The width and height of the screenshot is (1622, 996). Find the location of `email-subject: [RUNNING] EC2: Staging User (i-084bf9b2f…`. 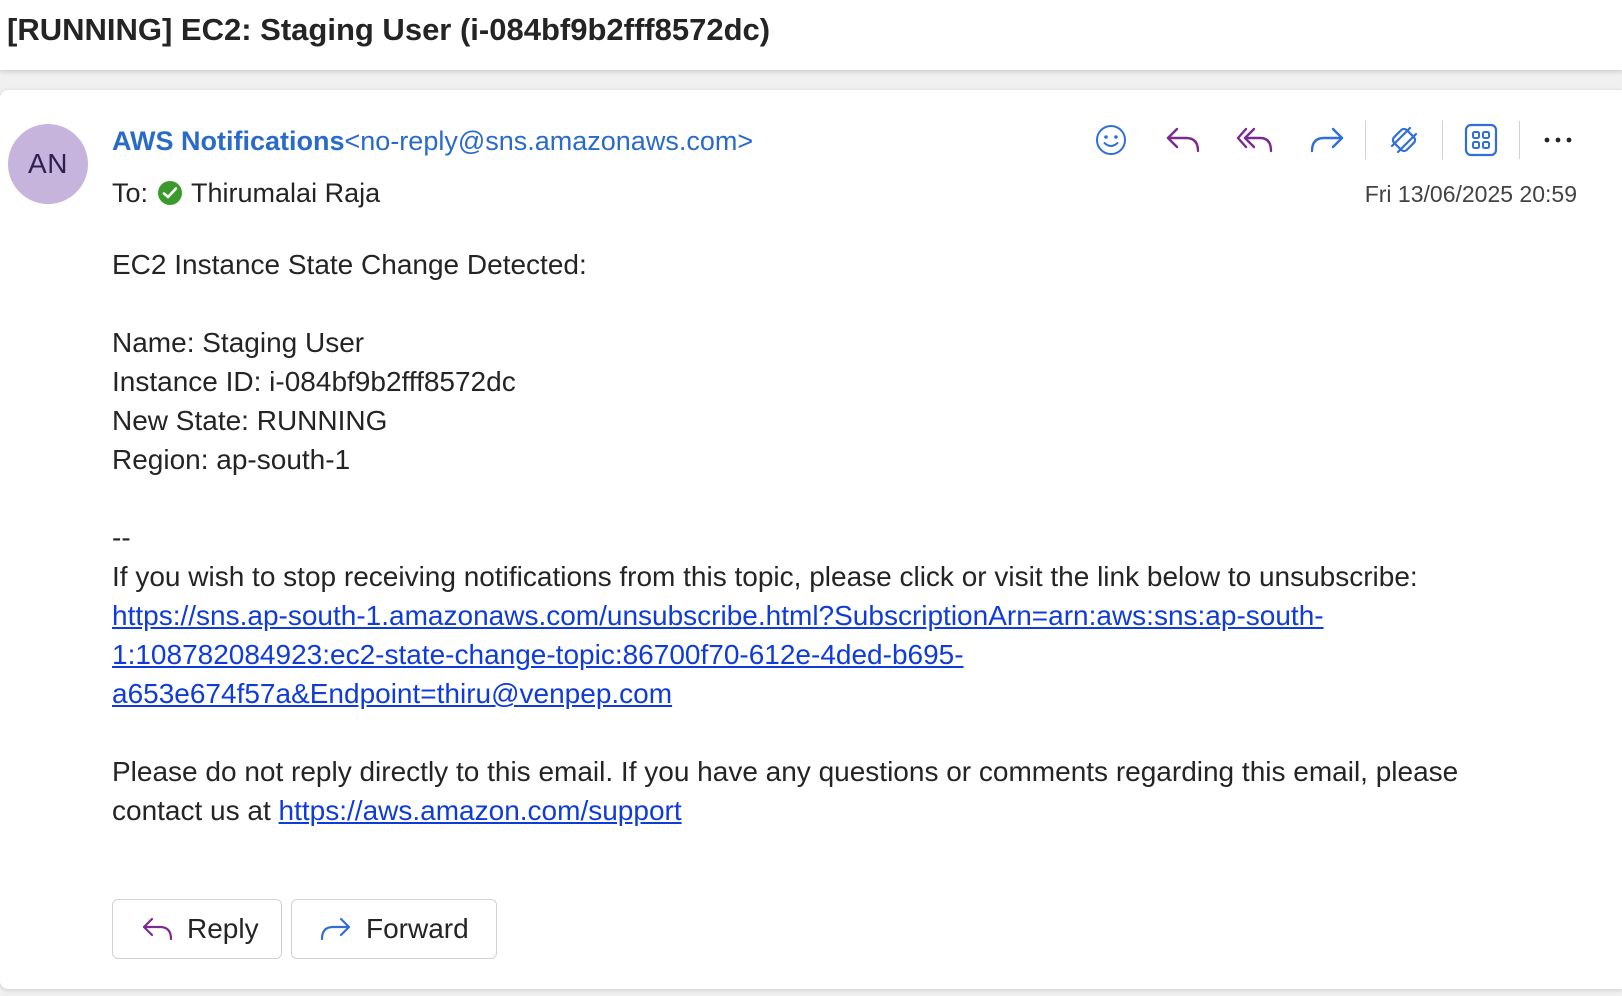

email-subject: [RUNNING] EC2: Staging User (i-084bf9b2f… is located at coordinates (389, 29).